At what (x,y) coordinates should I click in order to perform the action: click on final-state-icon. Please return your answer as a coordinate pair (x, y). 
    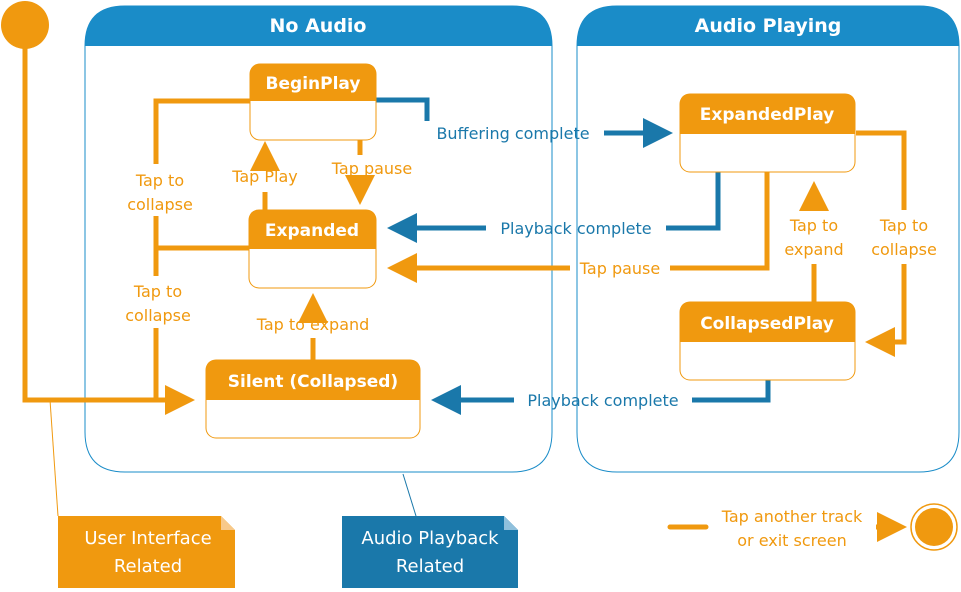
    Looking at the image, I should click on (934, 527).